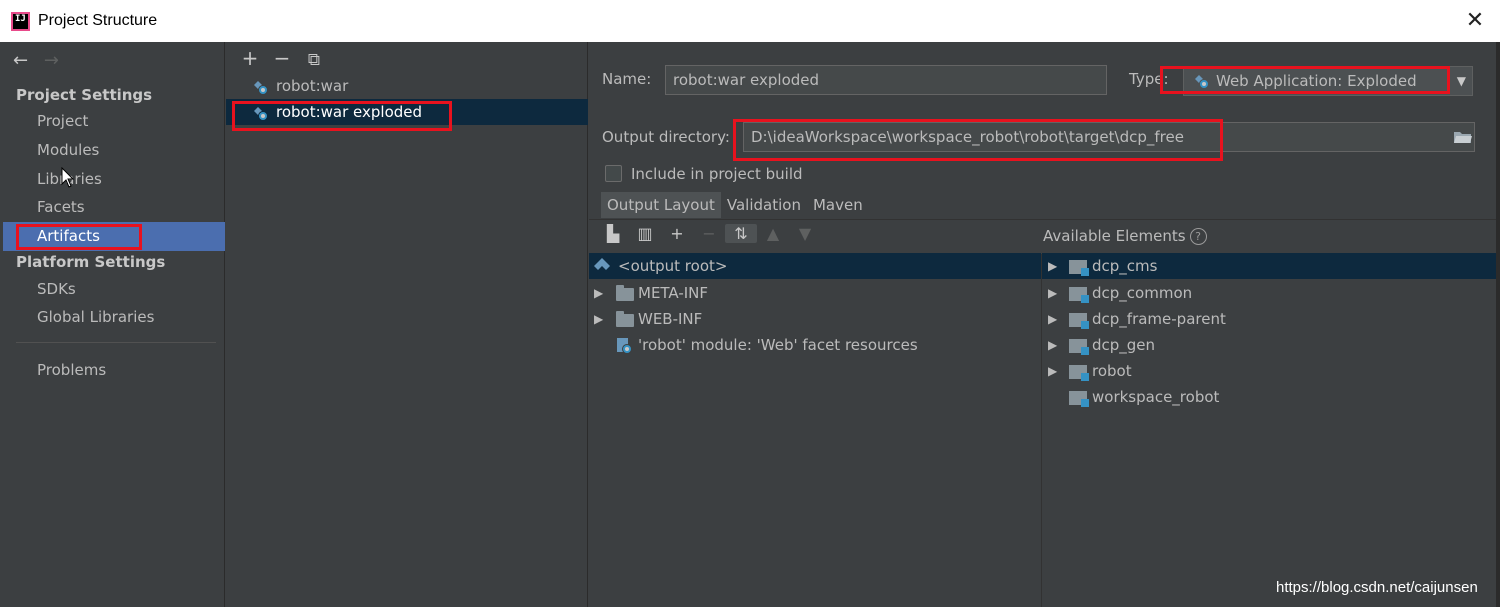 This screenshot has height=607, width=1500. Describe the element at coordinates (1156, 397) in the screenshot. I see `tree-label: workspace_robot` at that location.